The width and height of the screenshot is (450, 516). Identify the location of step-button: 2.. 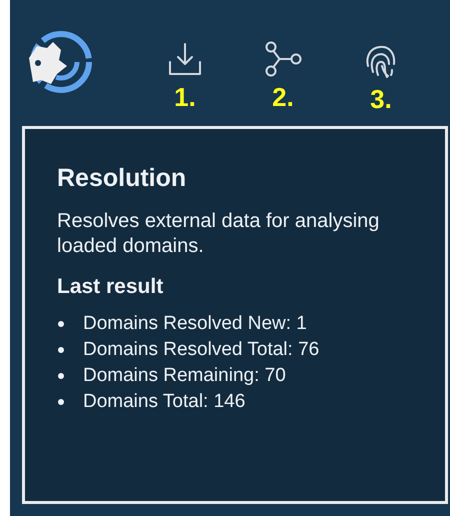
(283, 77).